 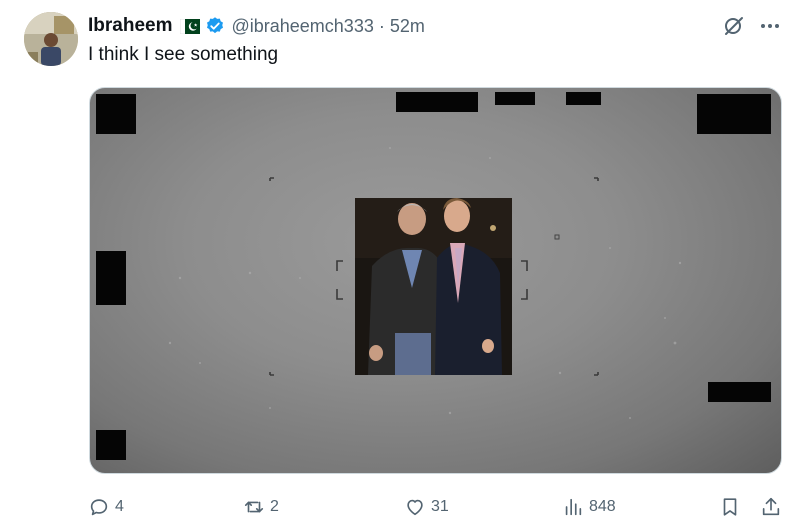 What do you see at coordinates (274, 506) in the screenshot?
I see `repost-count: 2` at bounding box center [274, 506].